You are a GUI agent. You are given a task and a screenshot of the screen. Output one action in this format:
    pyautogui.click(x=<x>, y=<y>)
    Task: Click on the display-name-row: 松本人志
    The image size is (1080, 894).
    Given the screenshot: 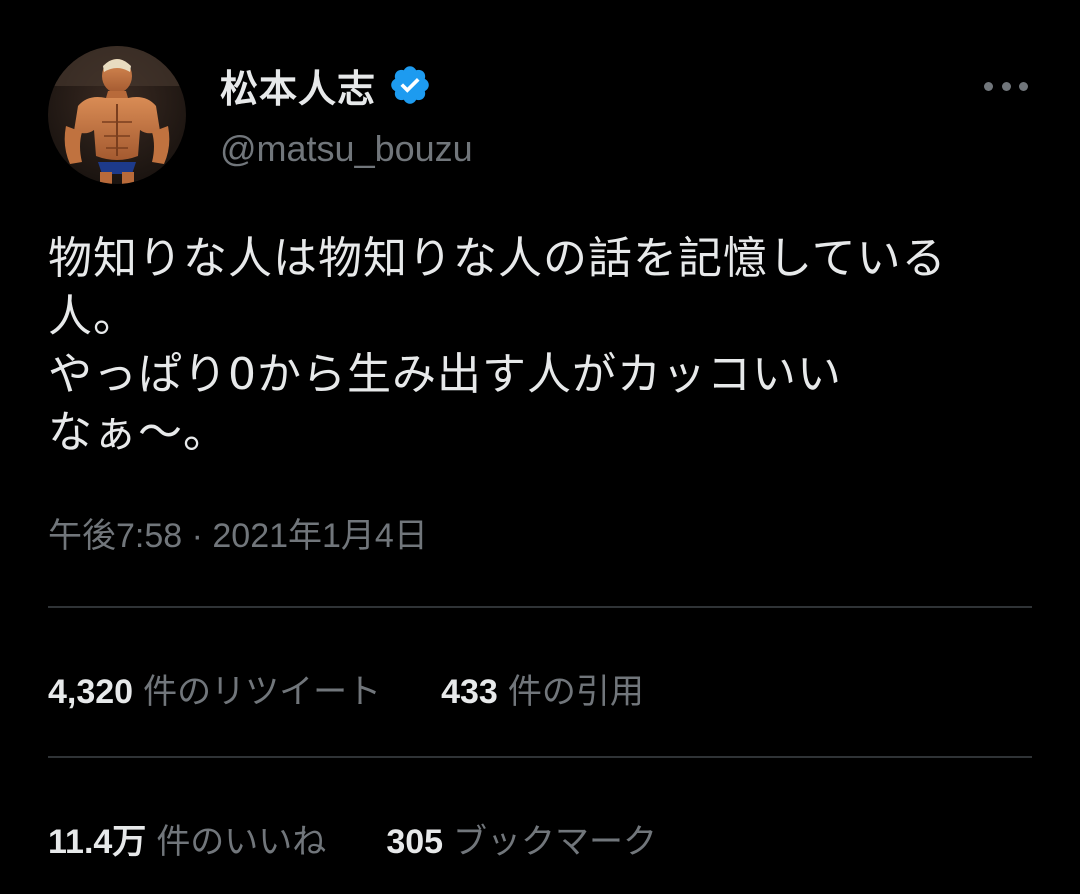 What is the action you would take?
    pyautogui.click(x=346, y=85)
    